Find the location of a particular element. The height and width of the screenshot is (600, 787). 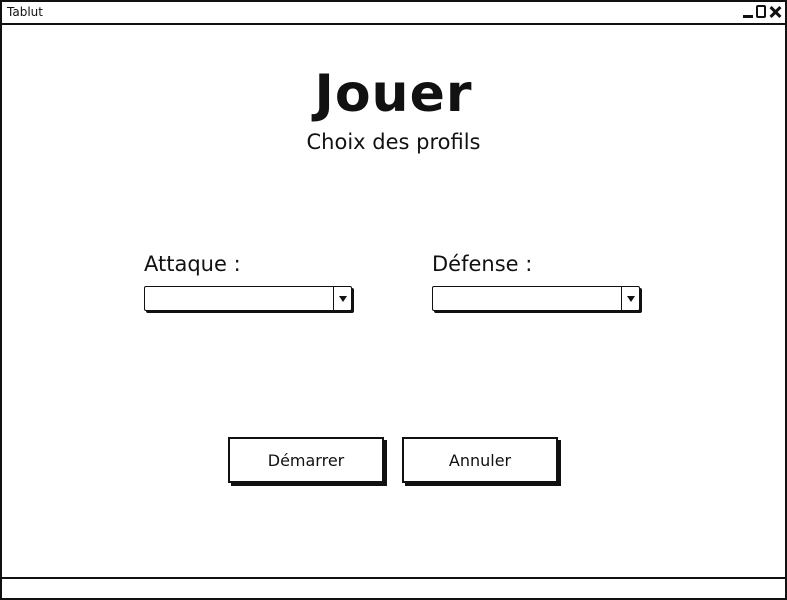

window-controls is located at coordinates (762, 12).